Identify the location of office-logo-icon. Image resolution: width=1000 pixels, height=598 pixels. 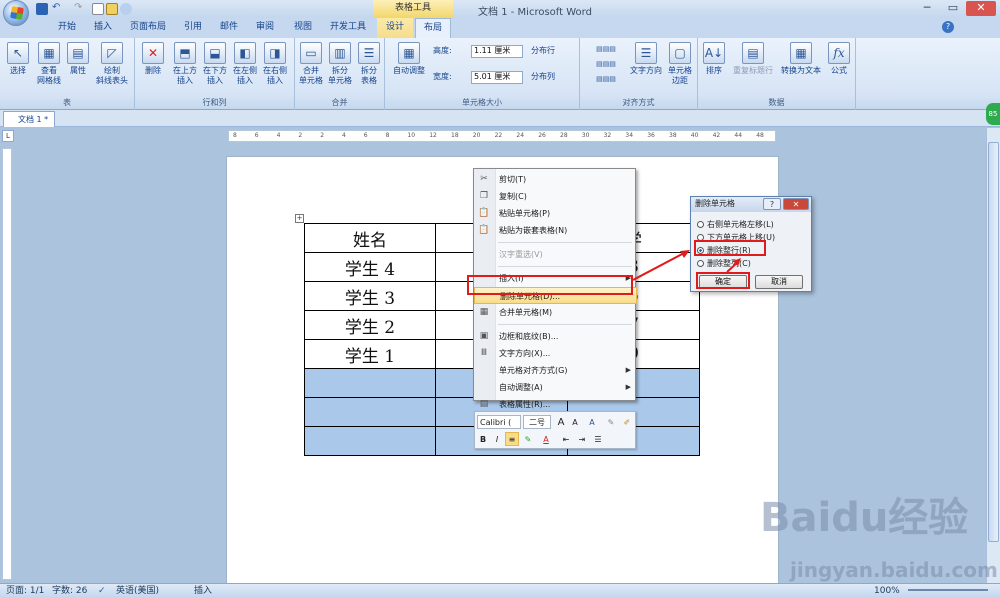
(17, 13).